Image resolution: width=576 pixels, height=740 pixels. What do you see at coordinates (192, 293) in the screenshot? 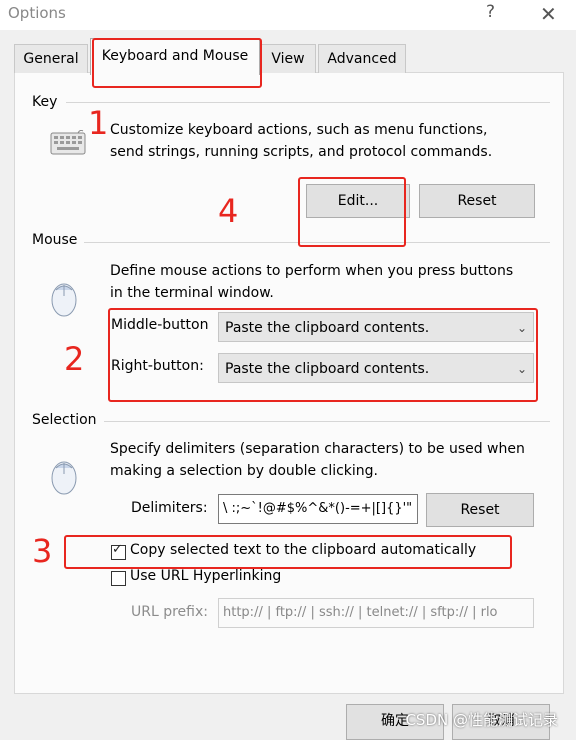
I see `mouse-desc-line2: in the terminal window.` at bounding box center [192, 293].